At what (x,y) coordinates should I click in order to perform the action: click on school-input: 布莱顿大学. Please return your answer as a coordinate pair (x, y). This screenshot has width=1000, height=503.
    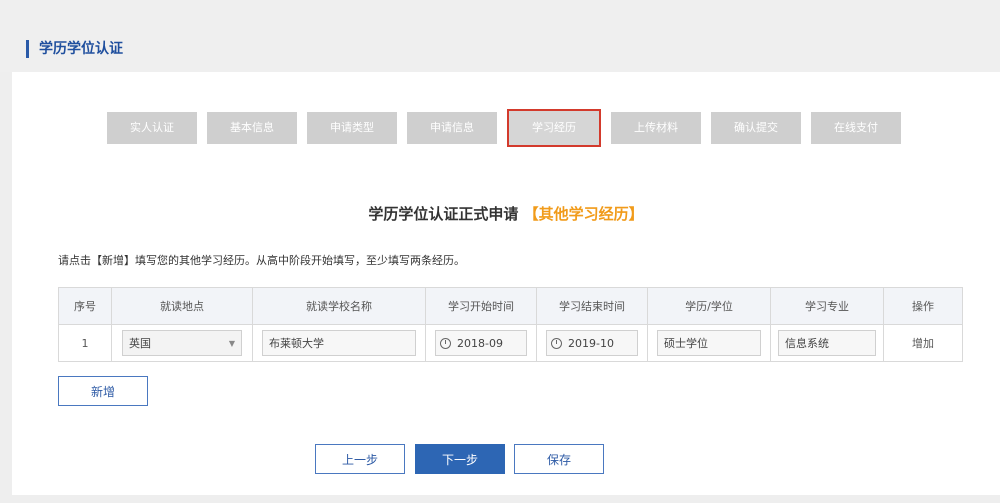
    Looking at the image, I should click on (339, 343).